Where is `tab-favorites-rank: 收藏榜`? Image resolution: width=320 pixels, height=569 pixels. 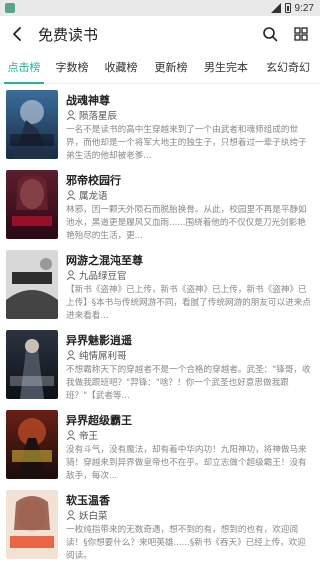 tab-favorites-rank: 收藏榜 is located at coordinates (121, 68).